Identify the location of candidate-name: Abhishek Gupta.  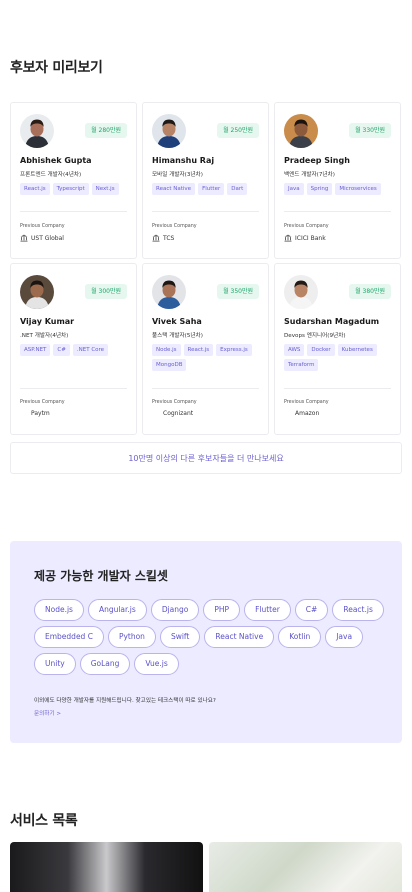
(56, 160).